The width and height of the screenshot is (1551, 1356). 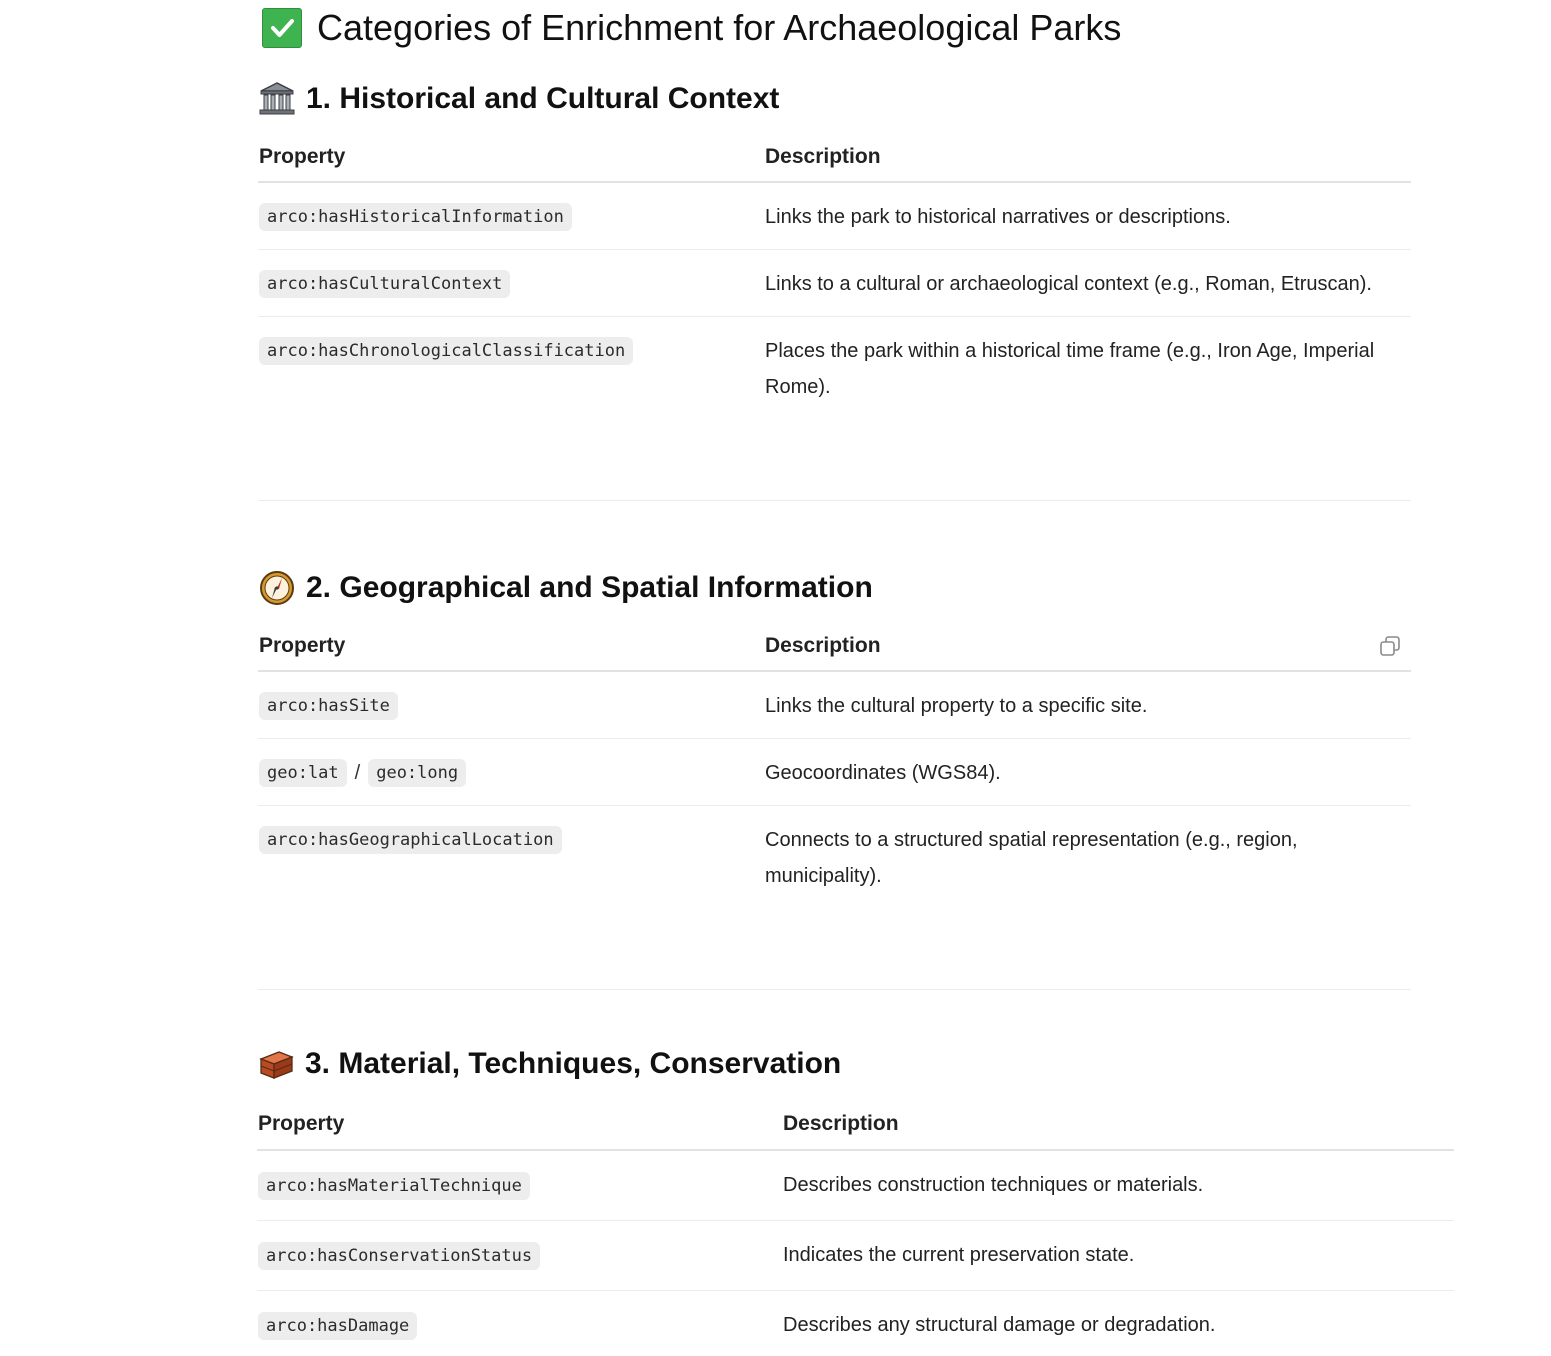 I want to click on property-cell: arco:hasGeographicalLocation, so click(x=410, y=840).